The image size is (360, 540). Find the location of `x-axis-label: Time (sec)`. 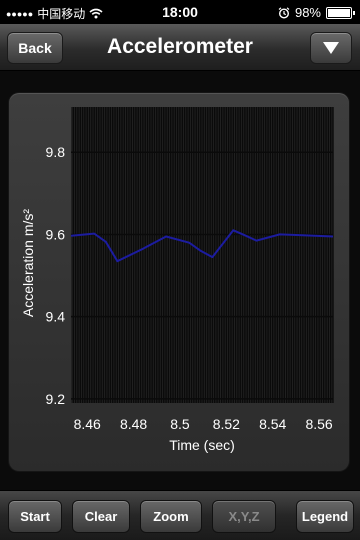

x-axis-label: Time (sec) is located at coordinates (202, 445).